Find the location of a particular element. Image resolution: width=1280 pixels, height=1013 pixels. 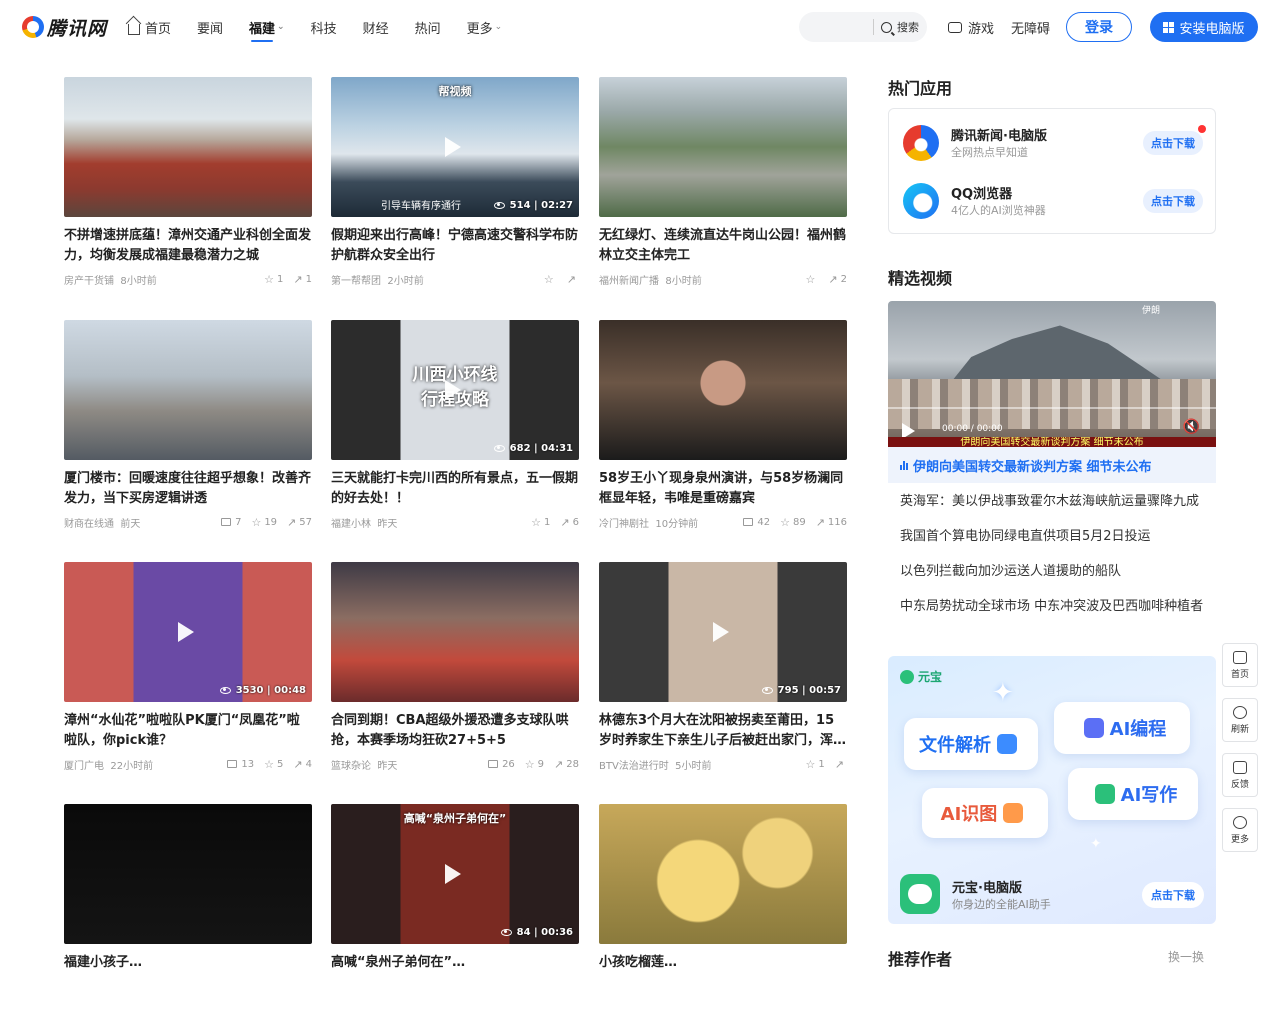

yuanbao-download-button: 点击下载 is located at coordinates (1173, 895).